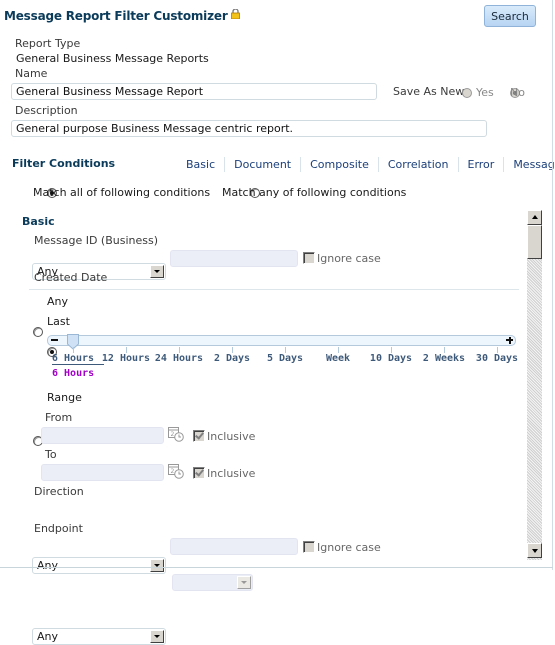  Describe the element at coordinates (485, 92) in the screenshot. I see `save-as-new-yes-label: Yes` at that location.